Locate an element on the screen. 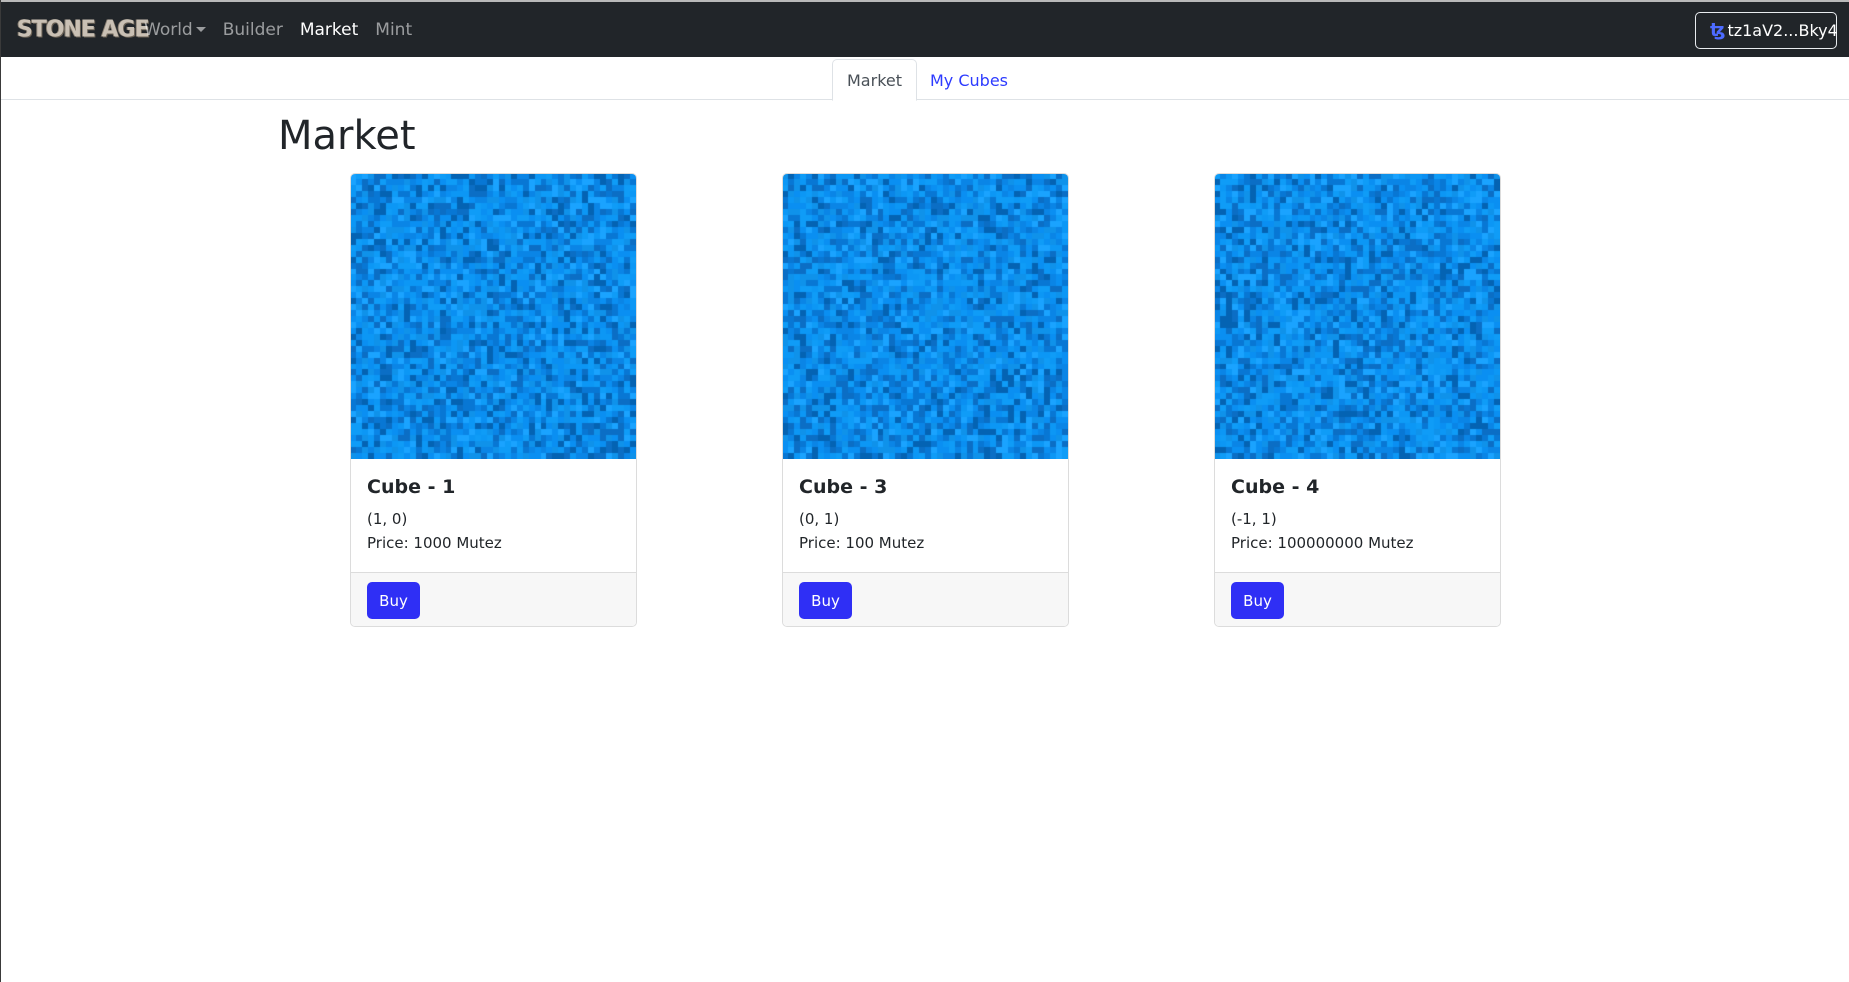  card-title: Cube - 1 is located at coordinates (411, 487).